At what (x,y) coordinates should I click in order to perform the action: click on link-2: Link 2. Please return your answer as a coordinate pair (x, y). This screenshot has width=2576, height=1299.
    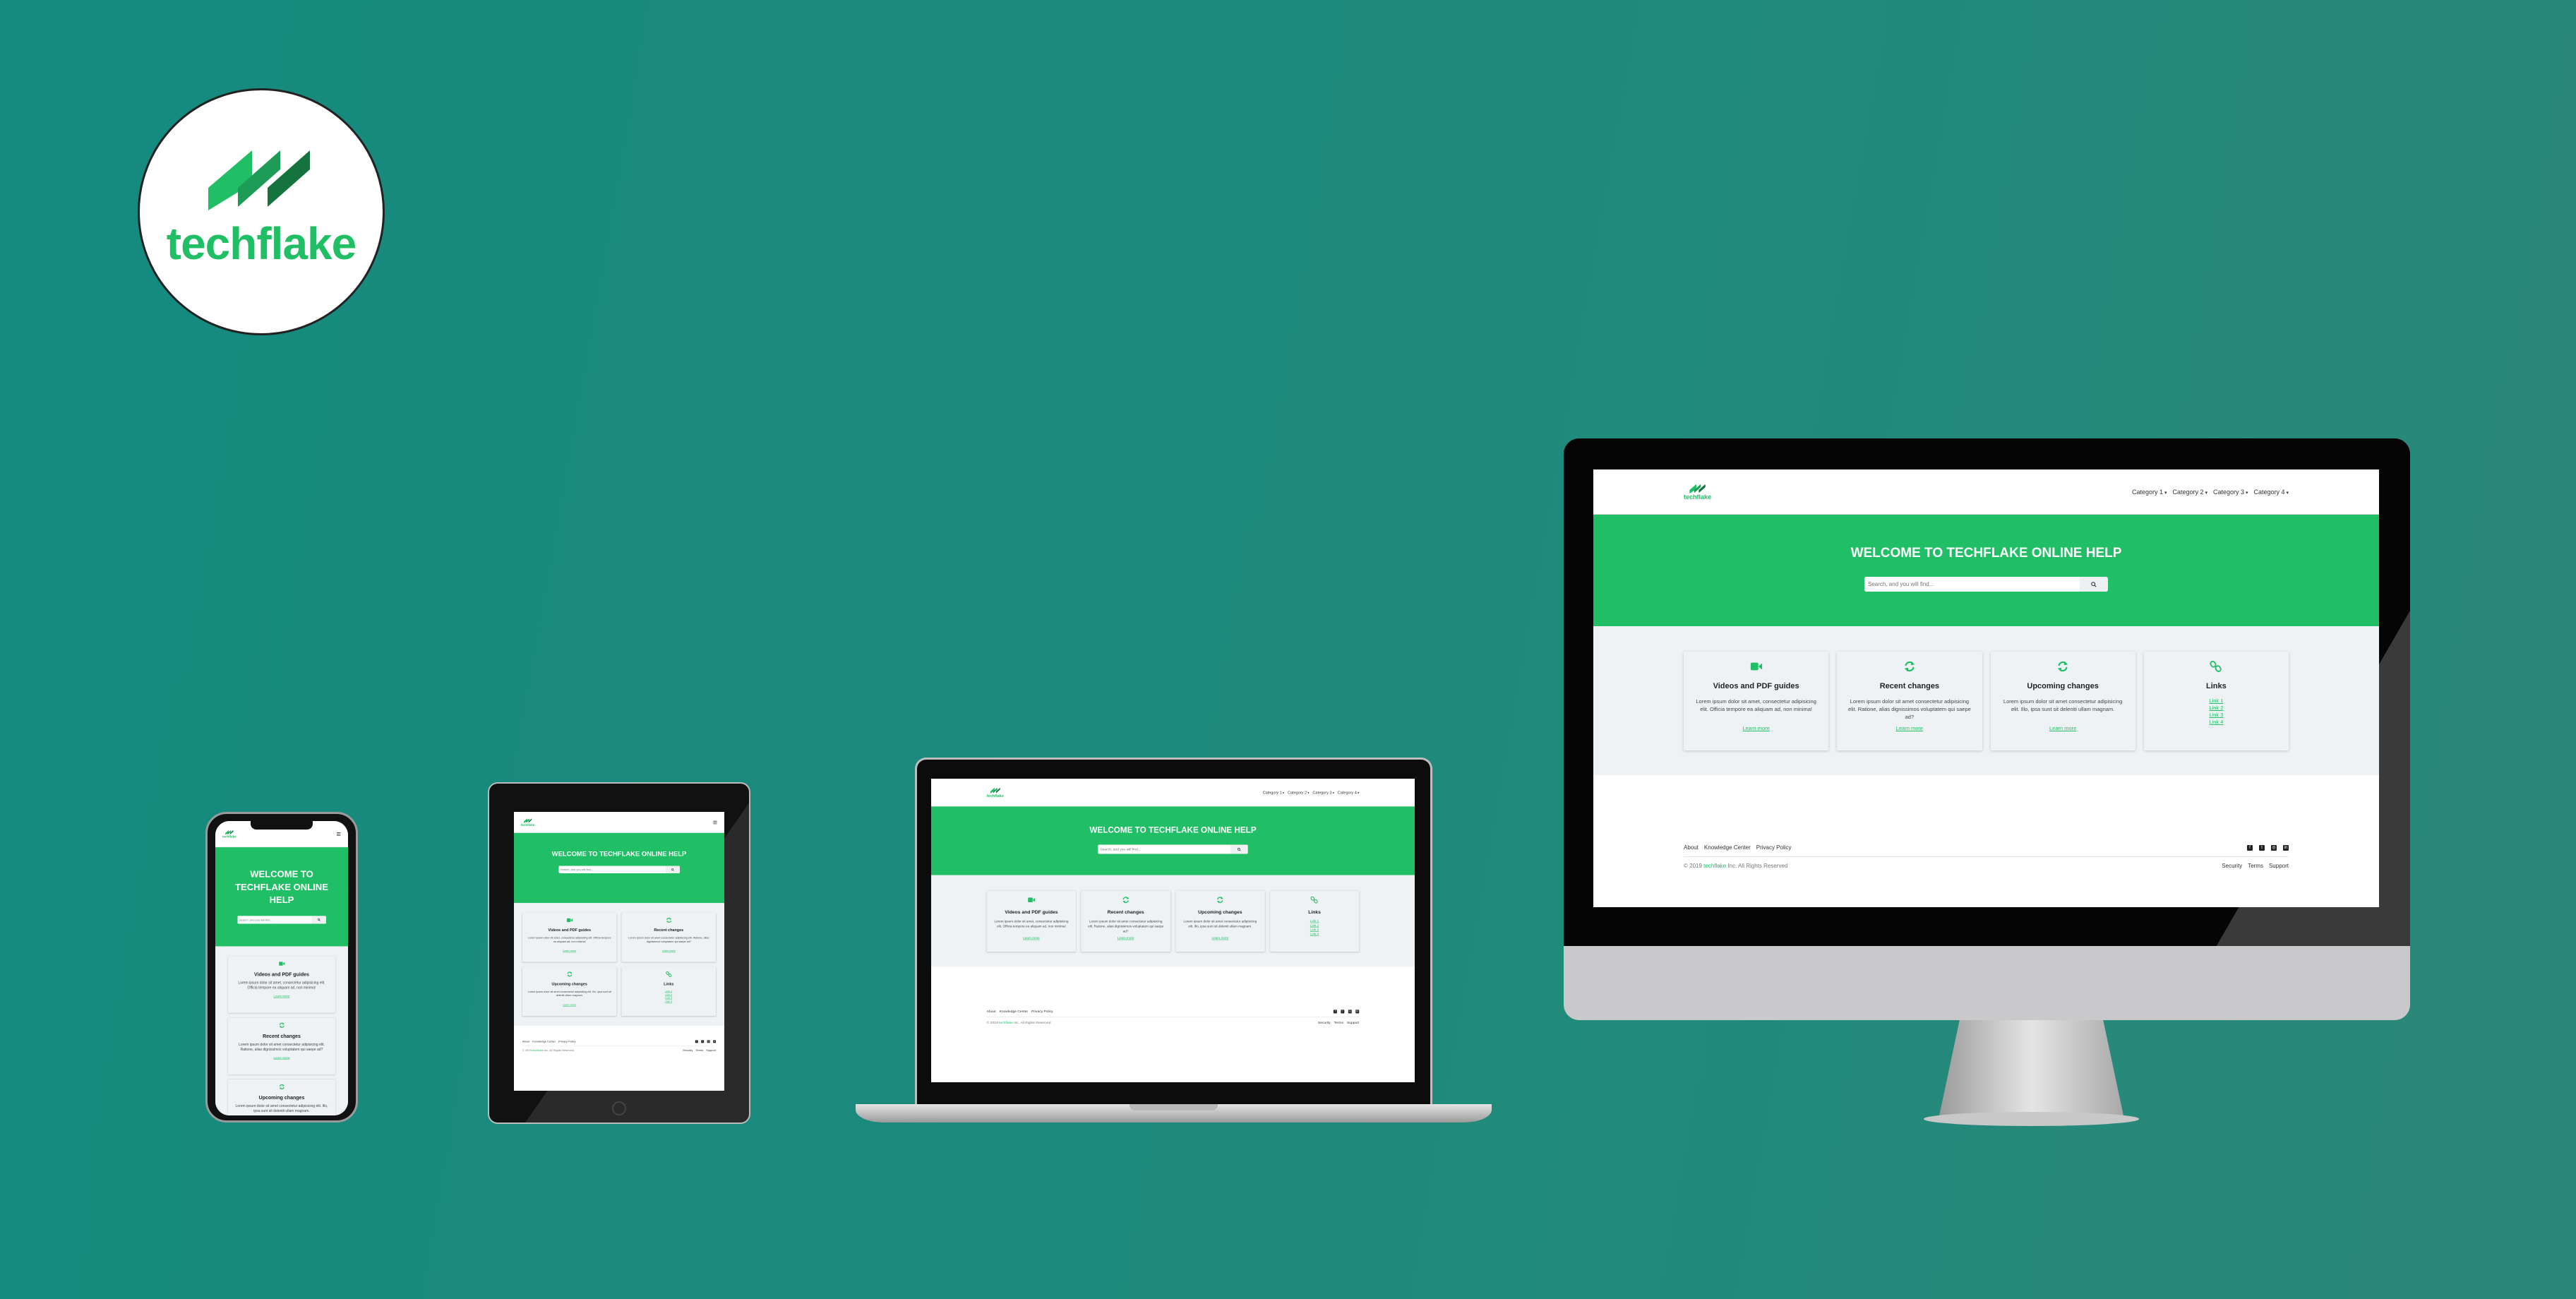
    Looking at the image, I should click on (2216, 708).